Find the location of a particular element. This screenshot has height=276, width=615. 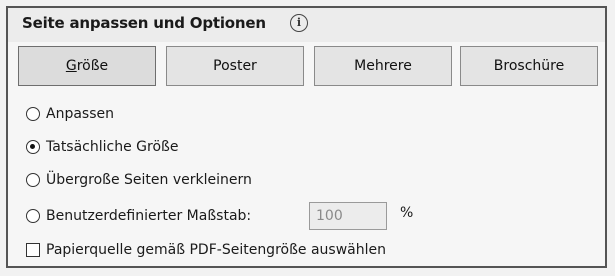

fit-radio is located at coordinates (33, 114).